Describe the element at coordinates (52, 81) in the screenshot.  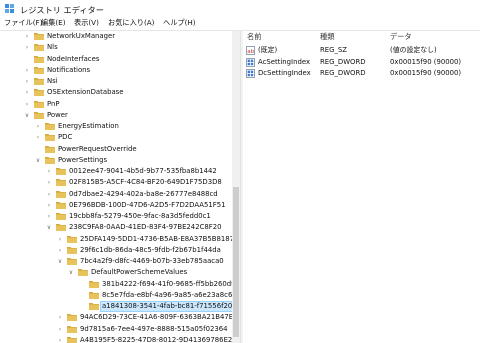
I see `tree-item-label: Nsi` at that location.